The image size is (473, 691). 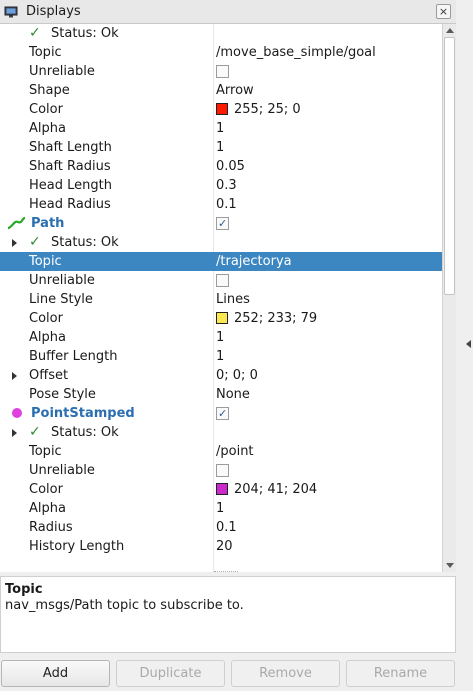 I want to click on property-value-cell: 20, so click(x=224, y=546).